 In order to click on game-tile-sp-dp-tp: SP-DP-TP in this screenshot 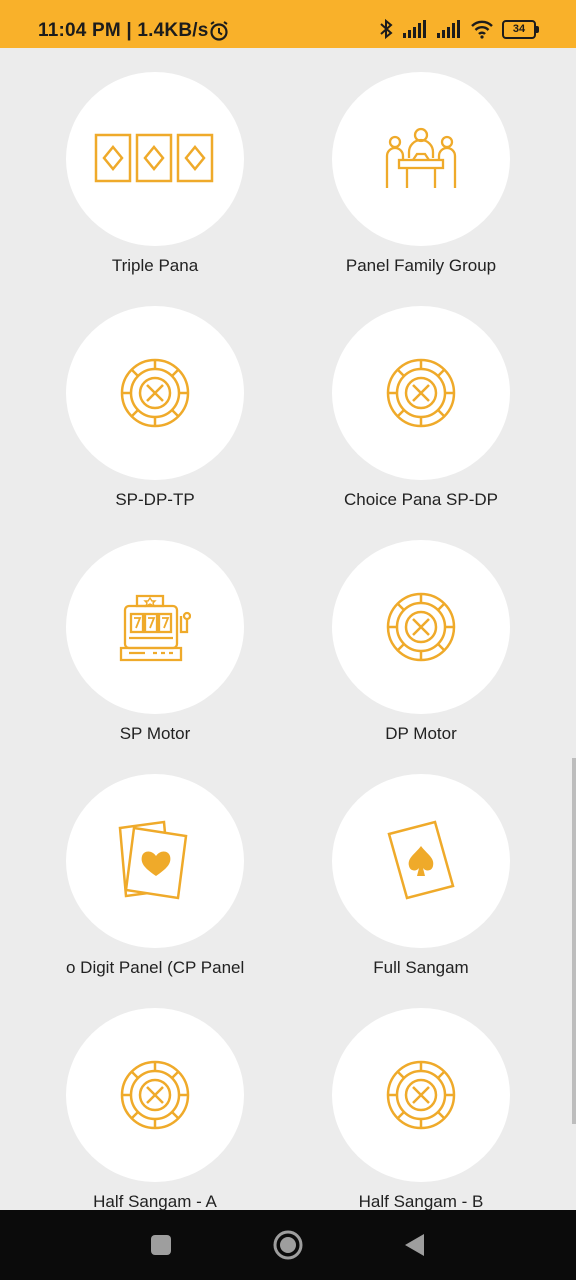, I will do `click(155, 399)`.